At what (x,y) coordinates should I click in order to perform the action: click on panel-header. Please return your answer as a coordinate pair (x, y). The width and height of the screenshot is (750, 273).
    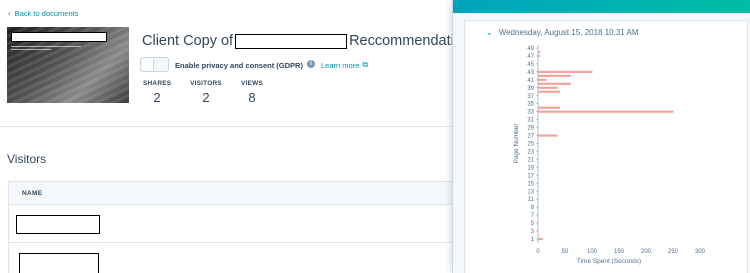
    Looking at the image, I should click on (601, 6).